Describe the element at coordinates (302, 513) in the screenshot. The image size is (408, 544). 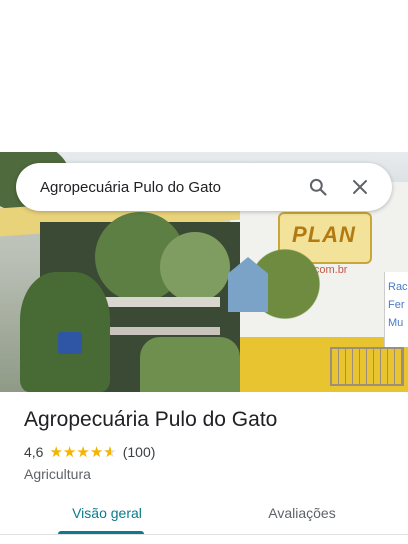
I see `tab-reviews: Avaliações` at that location.